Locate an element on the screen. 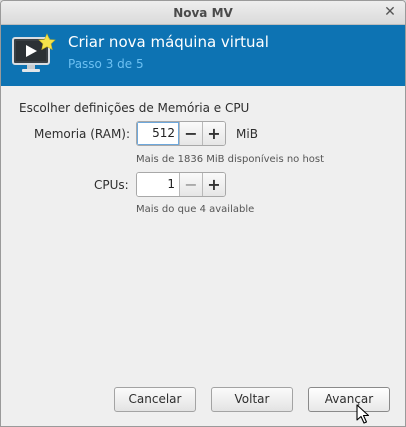 This screenshot has width=406, height=427. window-title: Nova MV is located at coordinates (203, 13).